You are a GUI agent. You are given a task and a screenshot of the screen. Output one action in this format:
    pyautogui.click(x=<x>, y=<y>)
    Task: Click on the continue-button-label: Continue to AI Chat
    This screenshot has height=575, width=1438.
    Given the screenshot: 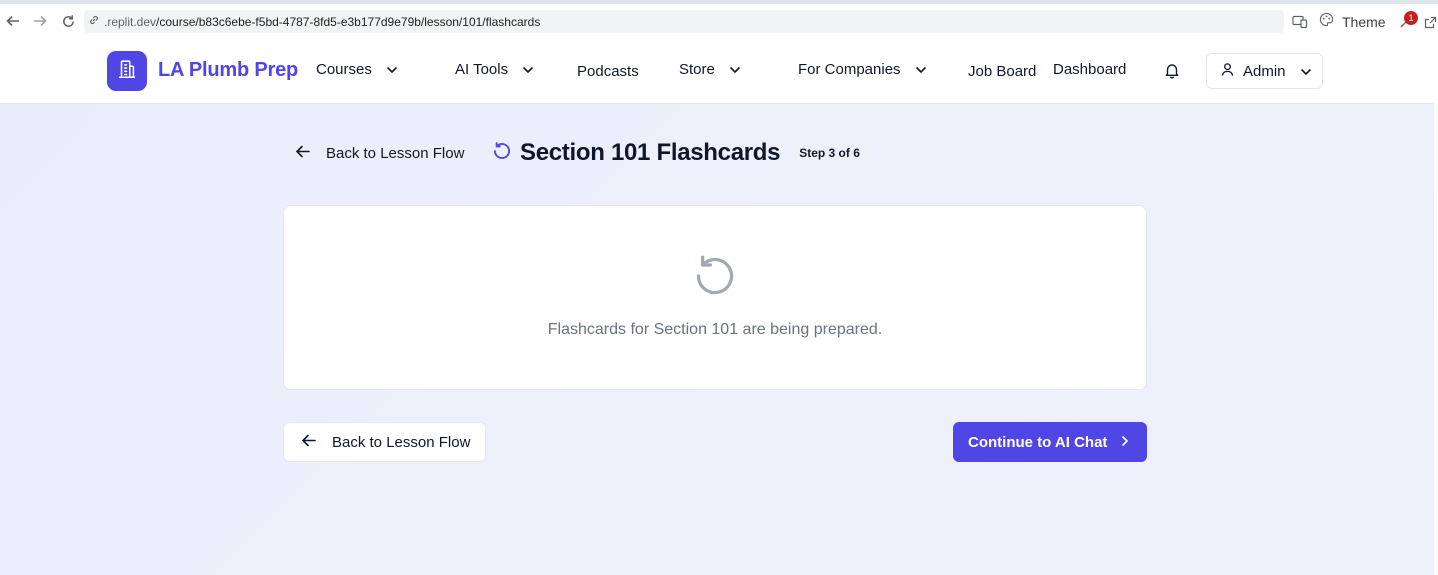 What is the action you would take?
    pyautogui.click(x=1038, y=442)
    